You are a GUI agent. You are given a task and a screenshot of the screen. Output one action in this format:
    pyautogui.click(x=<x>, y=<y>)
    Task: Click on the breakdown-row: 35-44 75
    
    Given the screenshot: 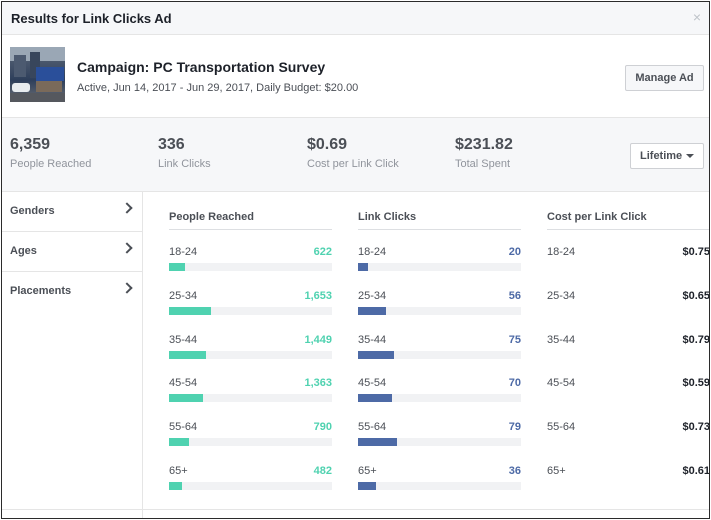 What is the action you would take?
    pyautogui.click(x=439, y=349)
    